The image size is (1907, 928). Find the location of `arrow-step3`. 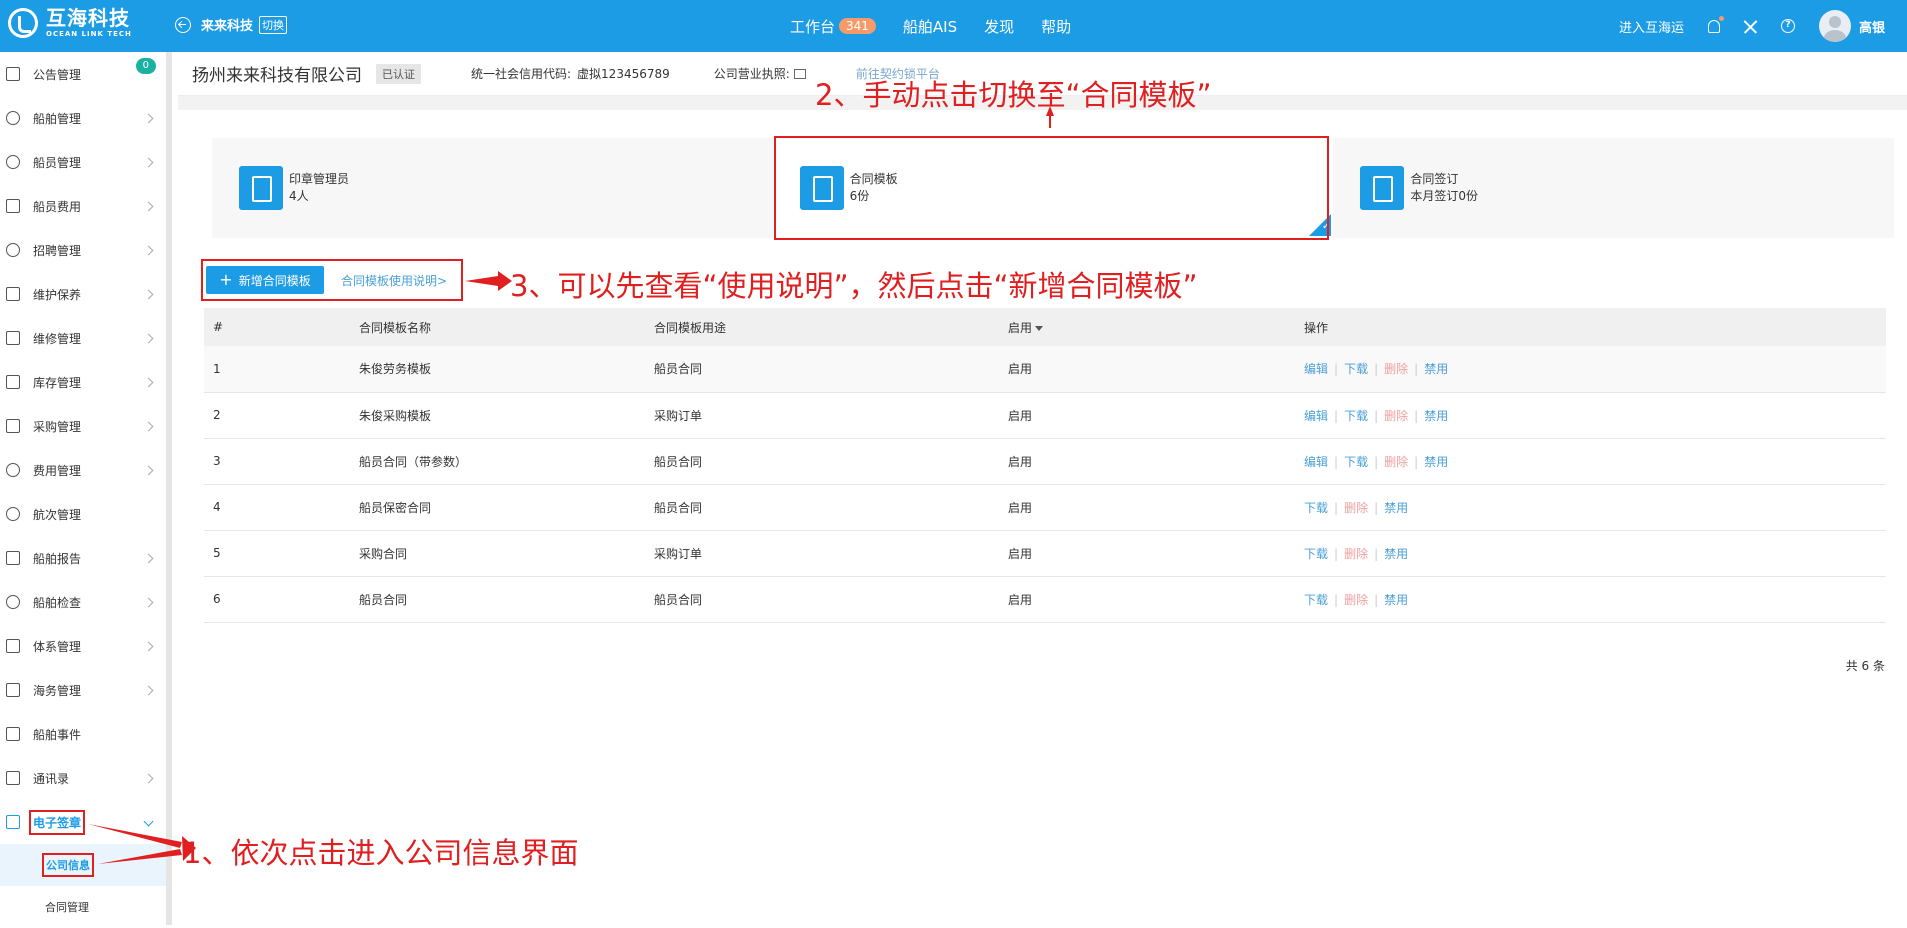

arrow-step3 is located at coordinates (481, 281).